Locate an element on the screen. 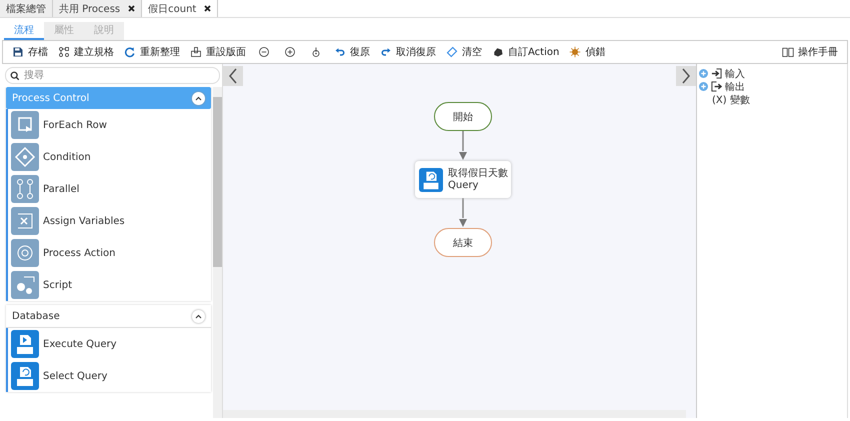 Image resolution: width=850 pixels, height=421 pixels. collapse-left-button is located at coordinates (233, 76).